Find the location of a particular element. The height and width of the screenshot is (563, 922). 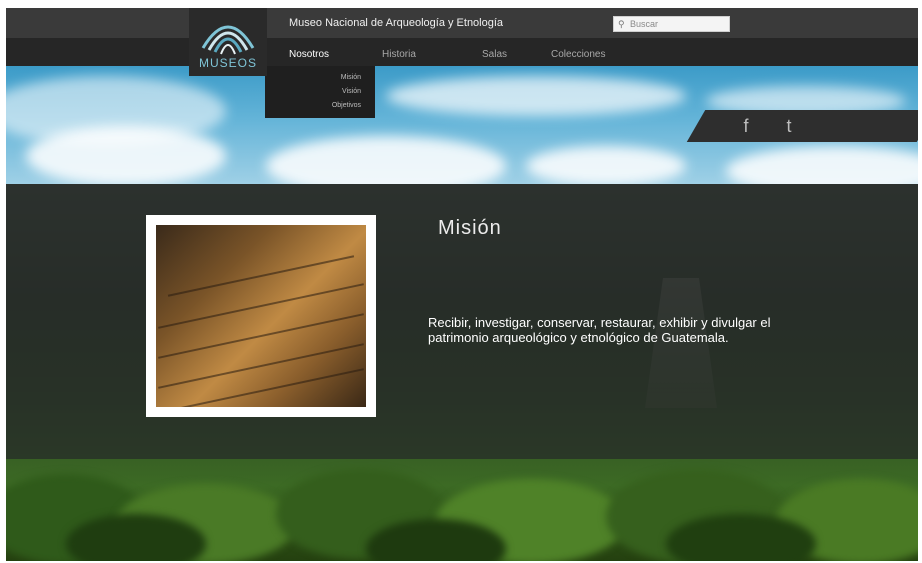

mission-photo is located at coordinates (261, 316).